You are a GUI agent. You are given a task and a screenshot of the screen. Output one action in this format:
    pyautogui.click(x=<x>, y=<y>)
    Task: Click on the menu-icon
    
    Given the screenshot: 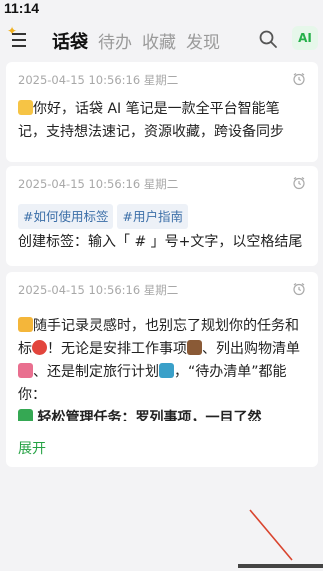 What is the action you would take?
    pyautogui.click(x=19, y=42)
    